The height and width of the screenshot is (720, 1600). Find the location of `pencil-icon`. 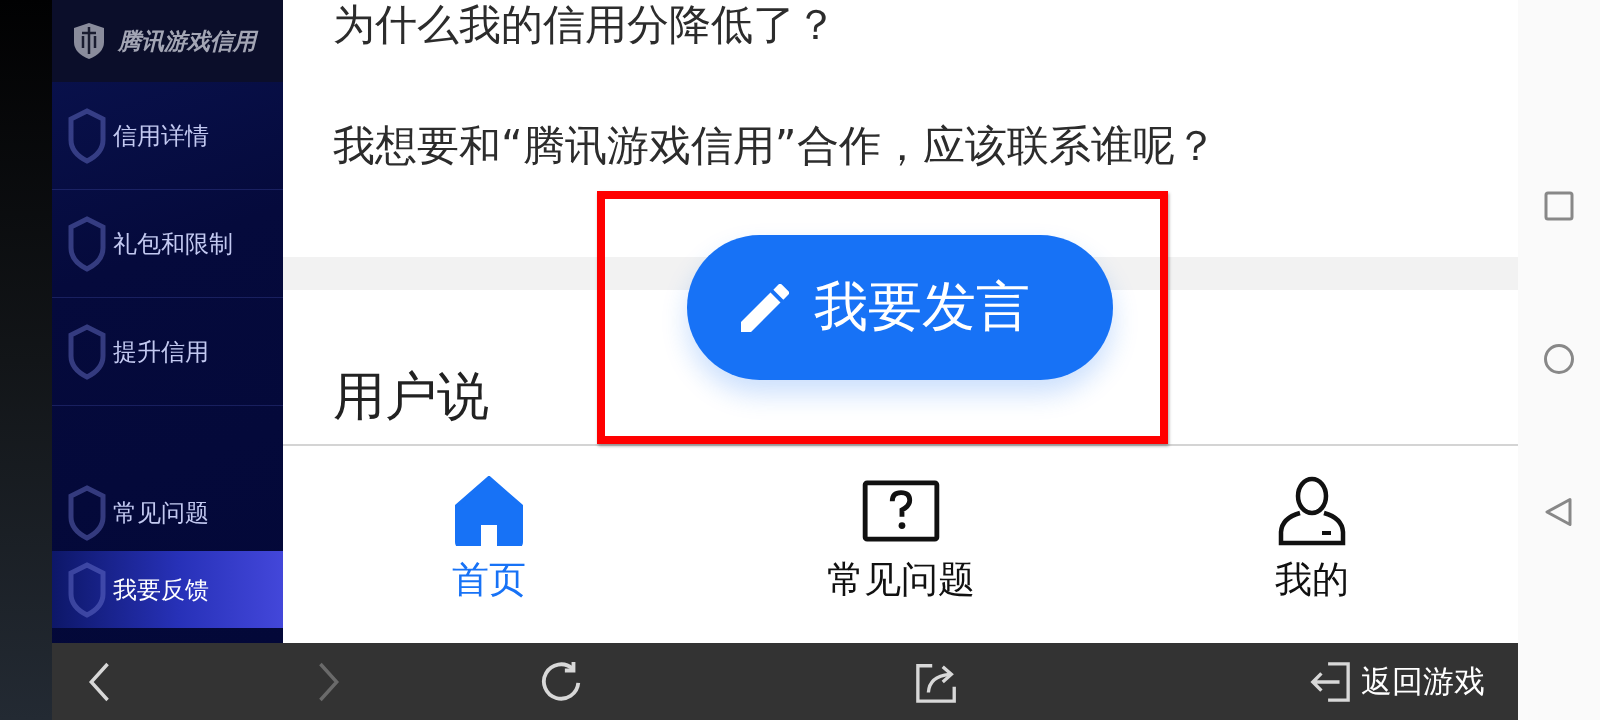

pencil-icon is located at coordinates (765, 307).